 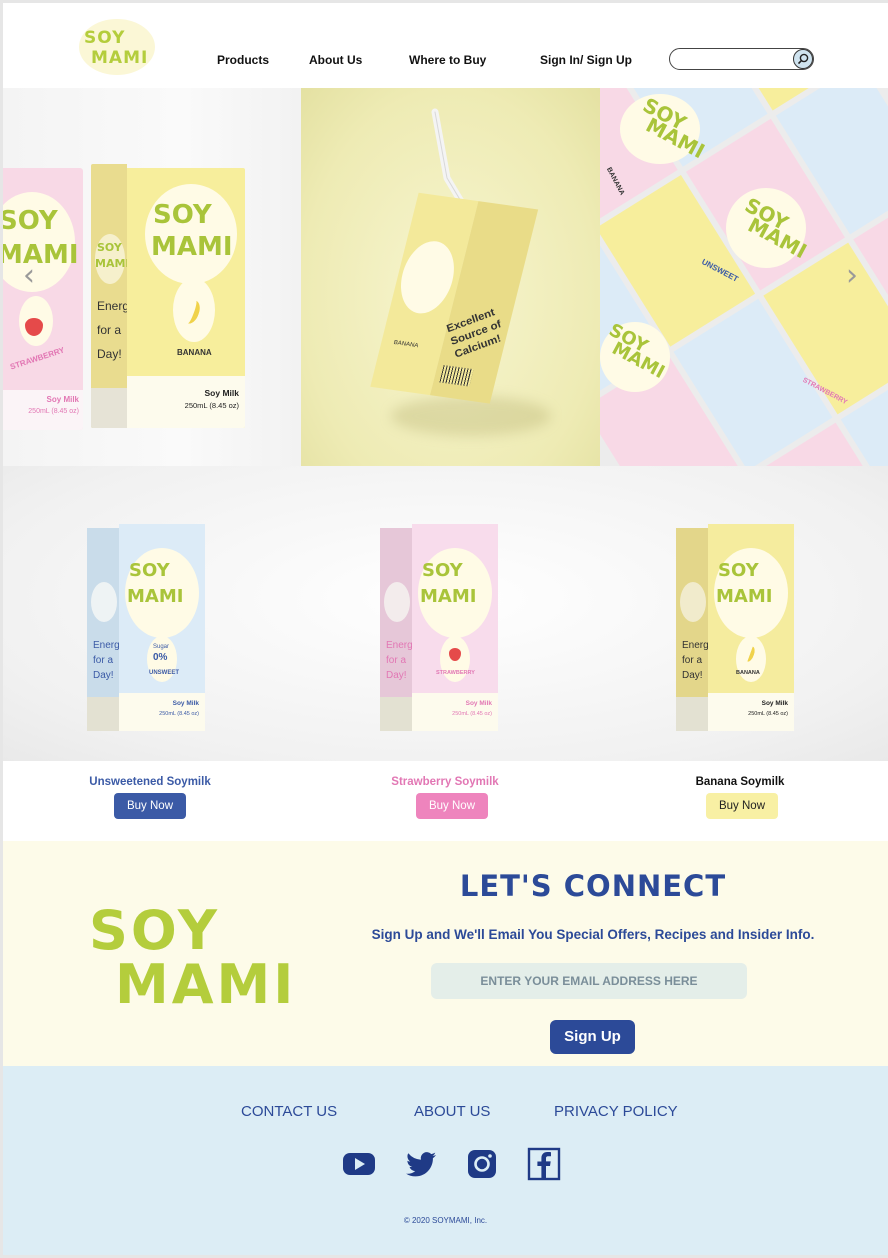 I want to click on product-name-banana: Banana Soymilk, so click(x=740, y=782).